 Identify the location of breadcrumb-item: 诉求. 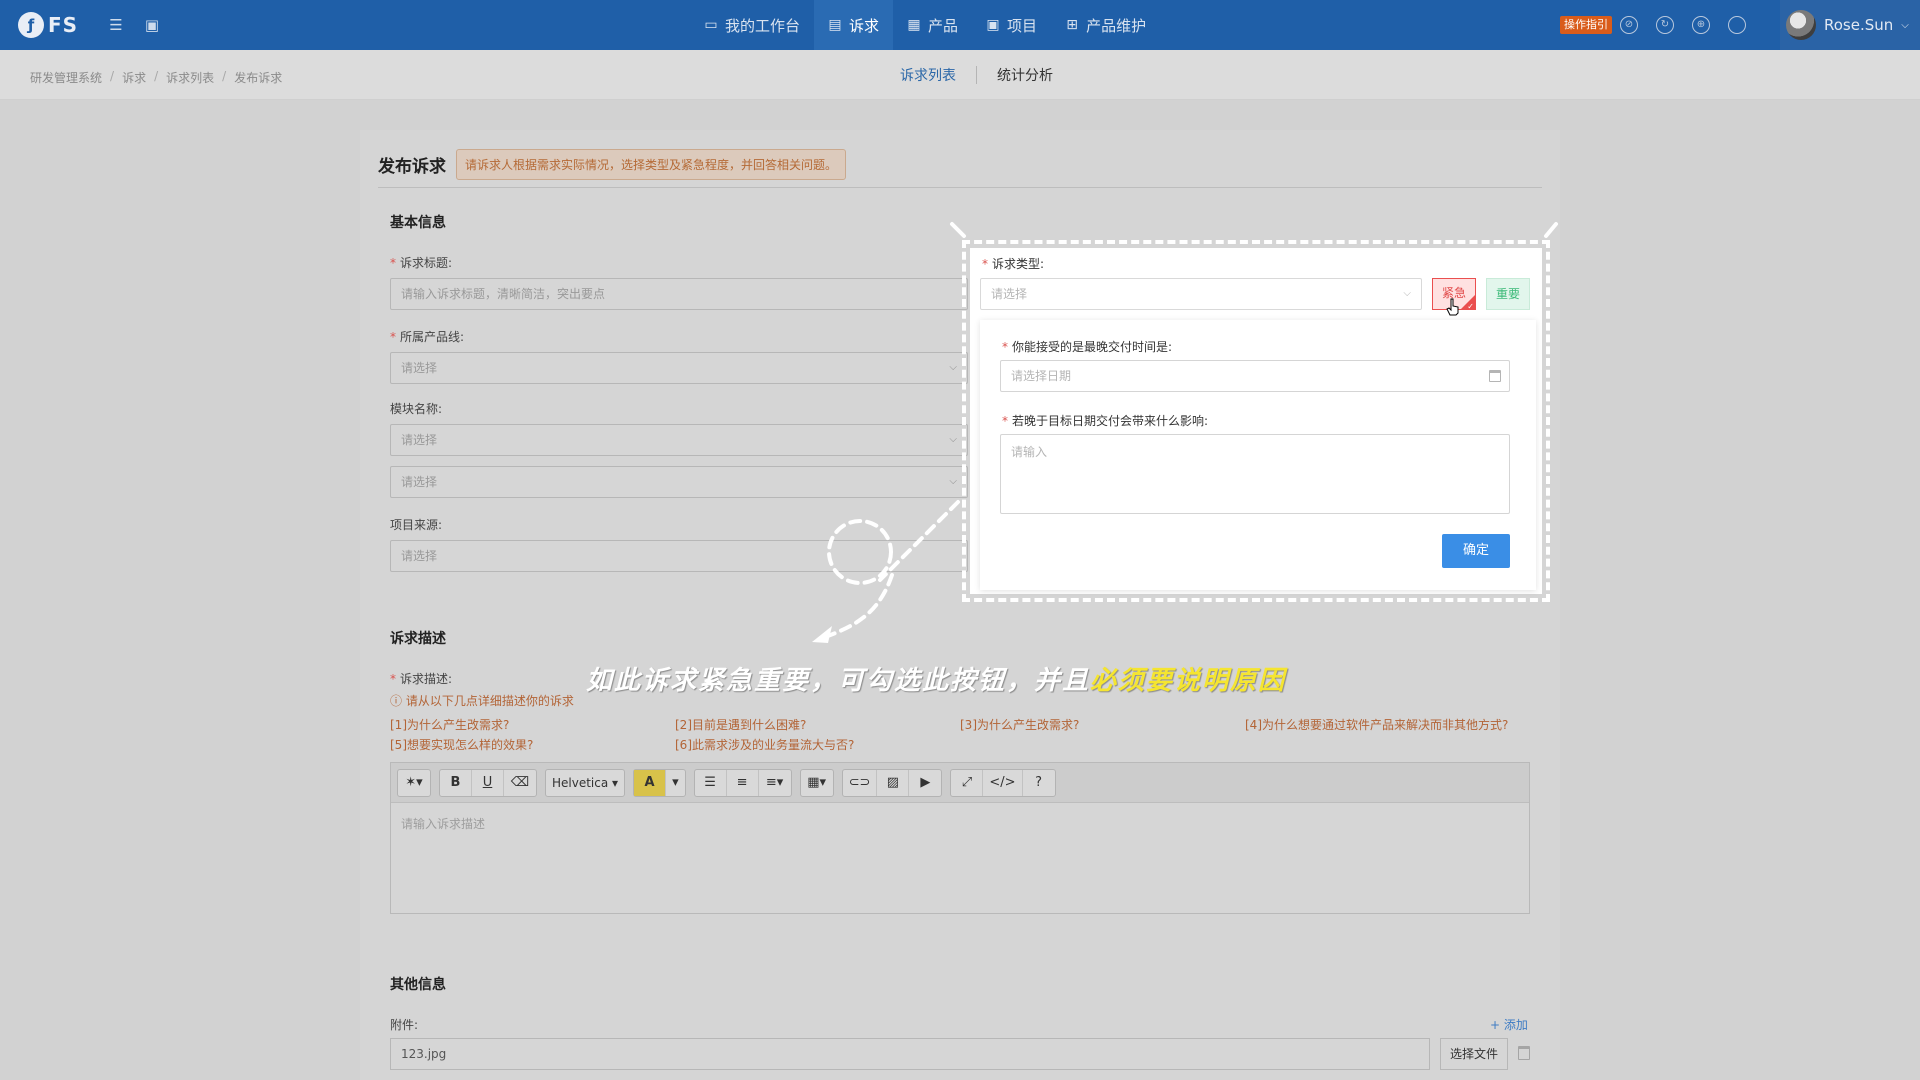
(134, 77).